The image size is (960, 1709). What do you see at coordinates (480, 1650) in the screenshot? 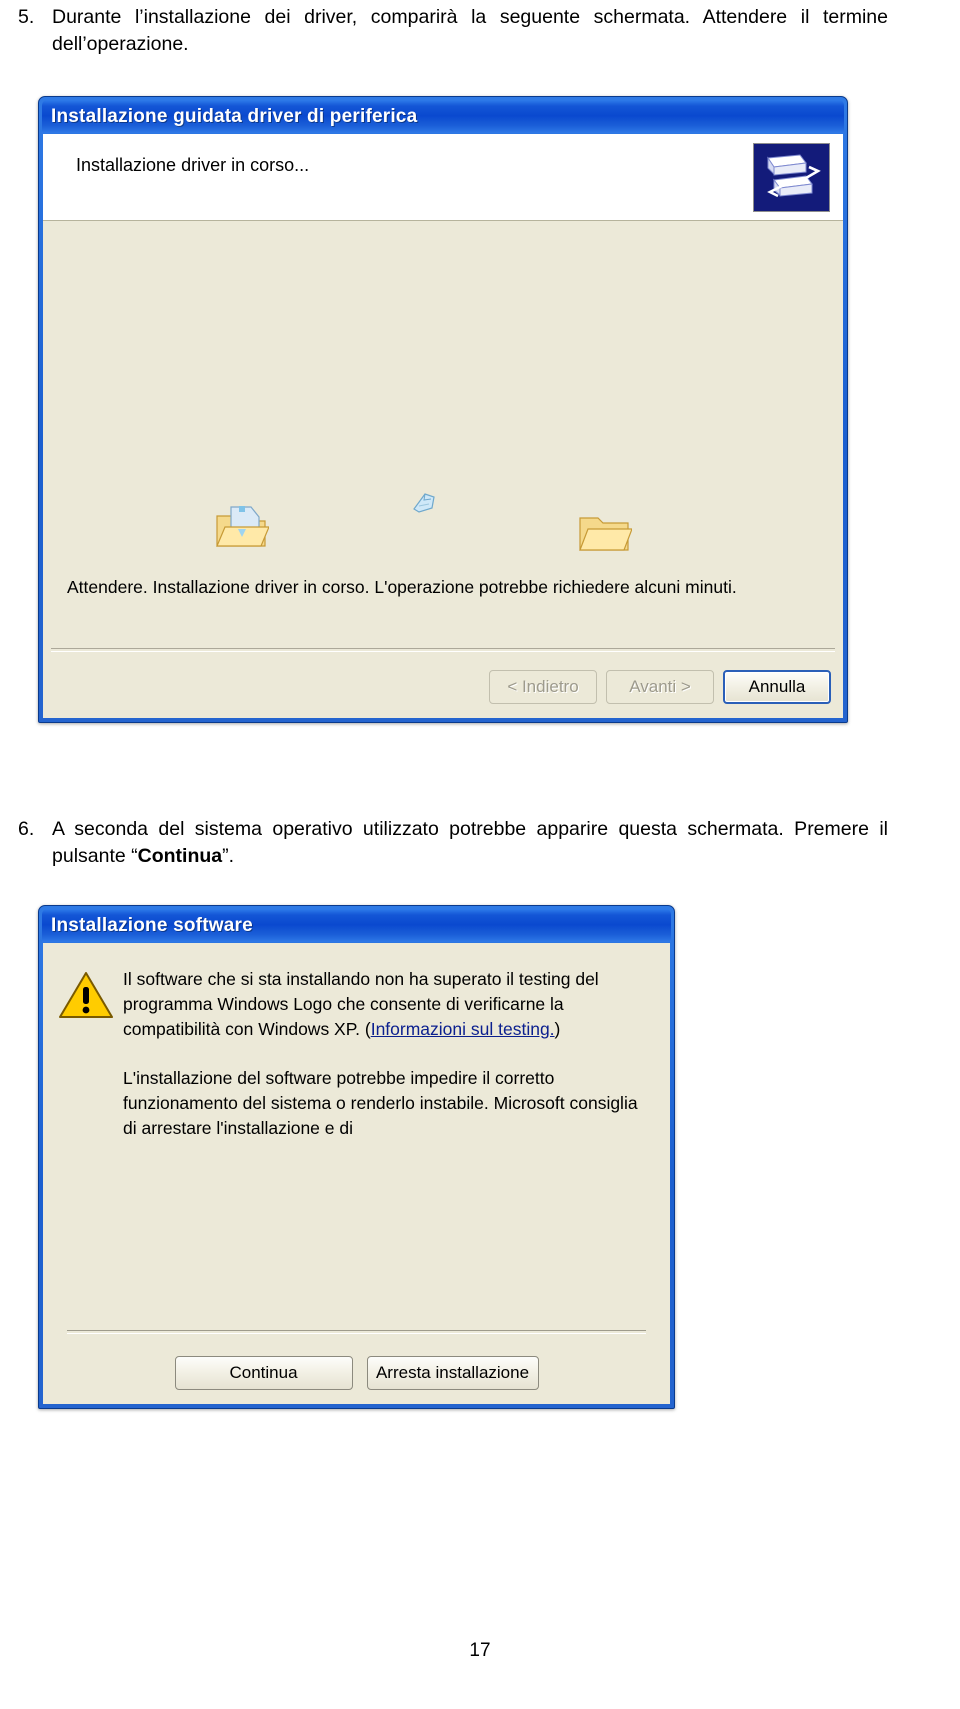
I see `page-number: 17` at bounding box center [480, 1650].